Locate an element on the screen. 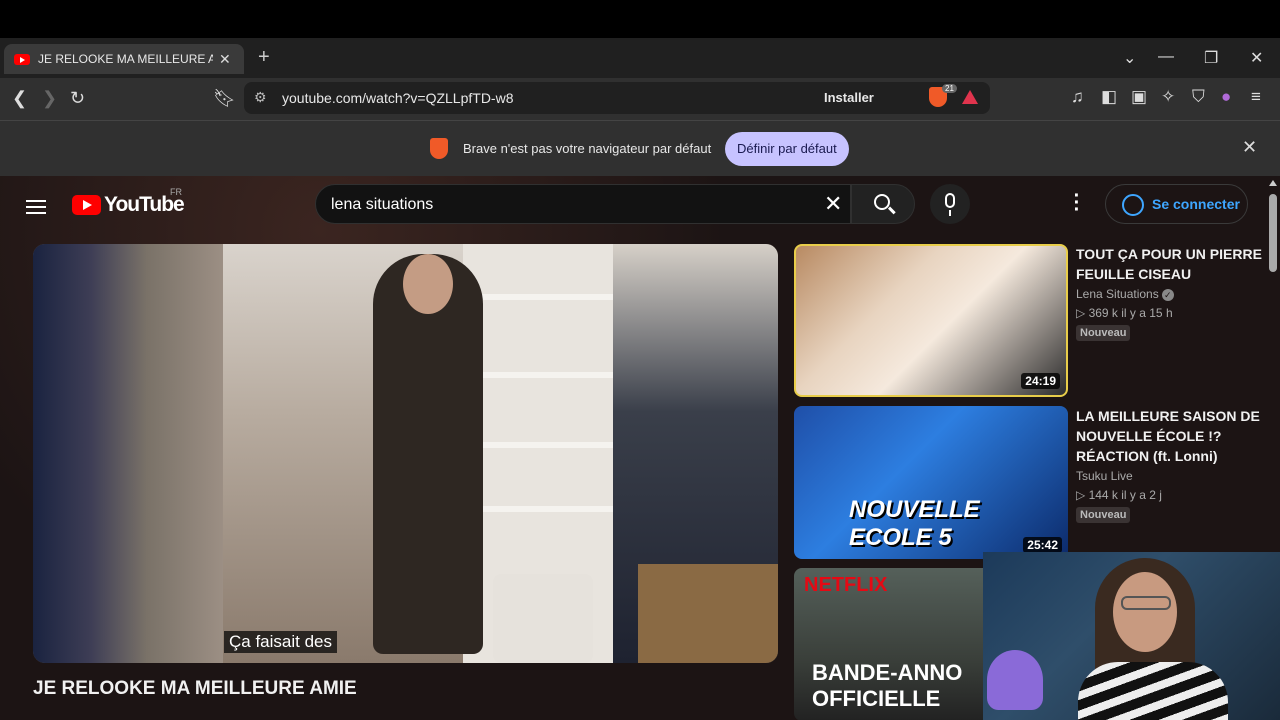 This screenshot has width=1280, height=720. voice-search-button is located at coordinates (950, 204).